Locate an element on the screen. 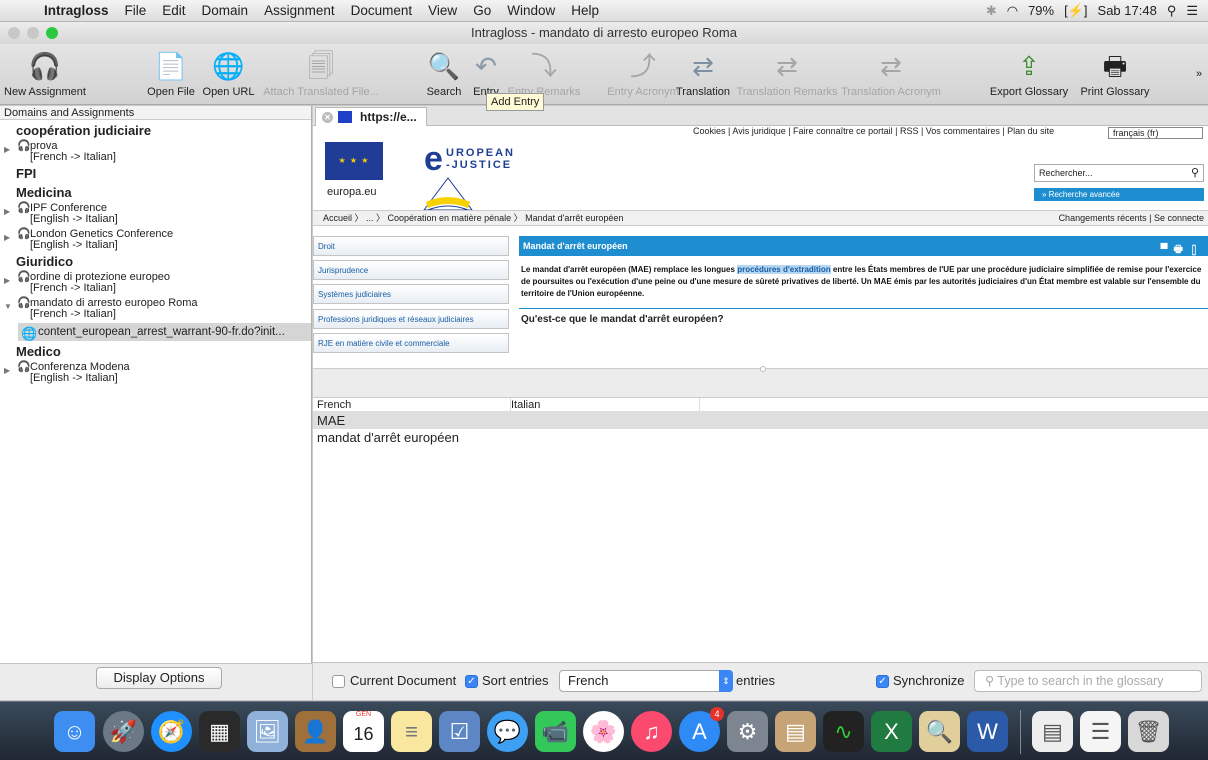 Image resolution: width=1208 pixels, height=760 pixels. messages-icon: 💬 is located at coordinates (507, 731).